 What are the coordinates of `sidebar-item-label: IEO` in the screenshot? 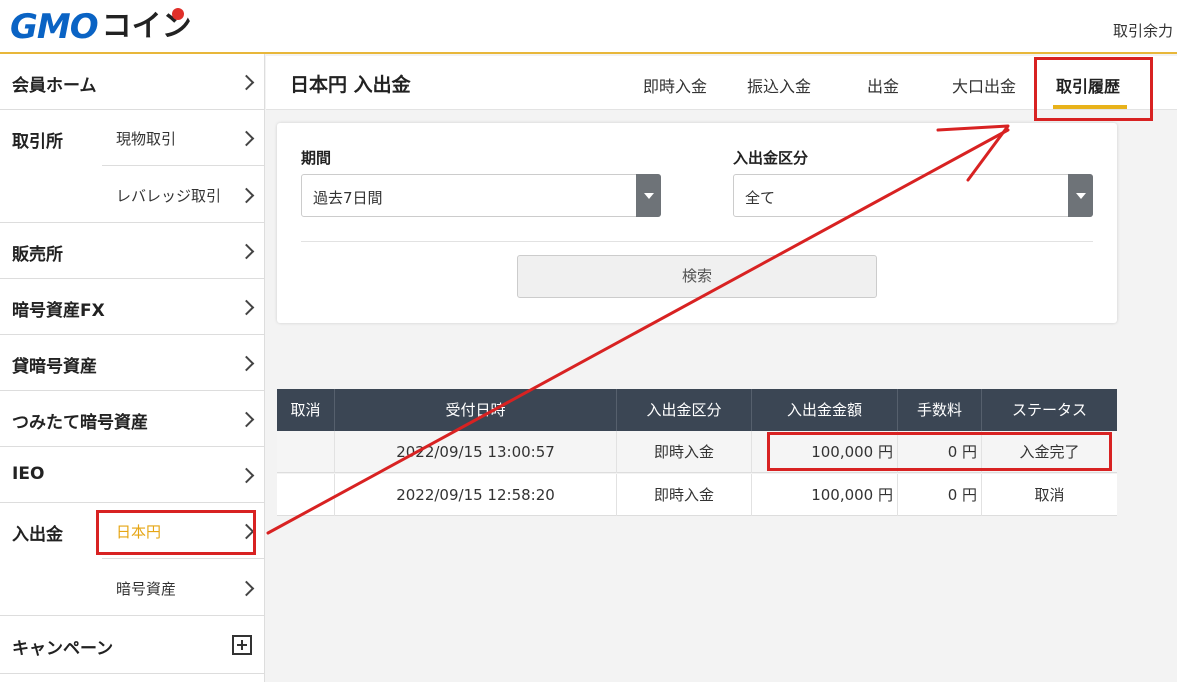 It's located at (28, 474).